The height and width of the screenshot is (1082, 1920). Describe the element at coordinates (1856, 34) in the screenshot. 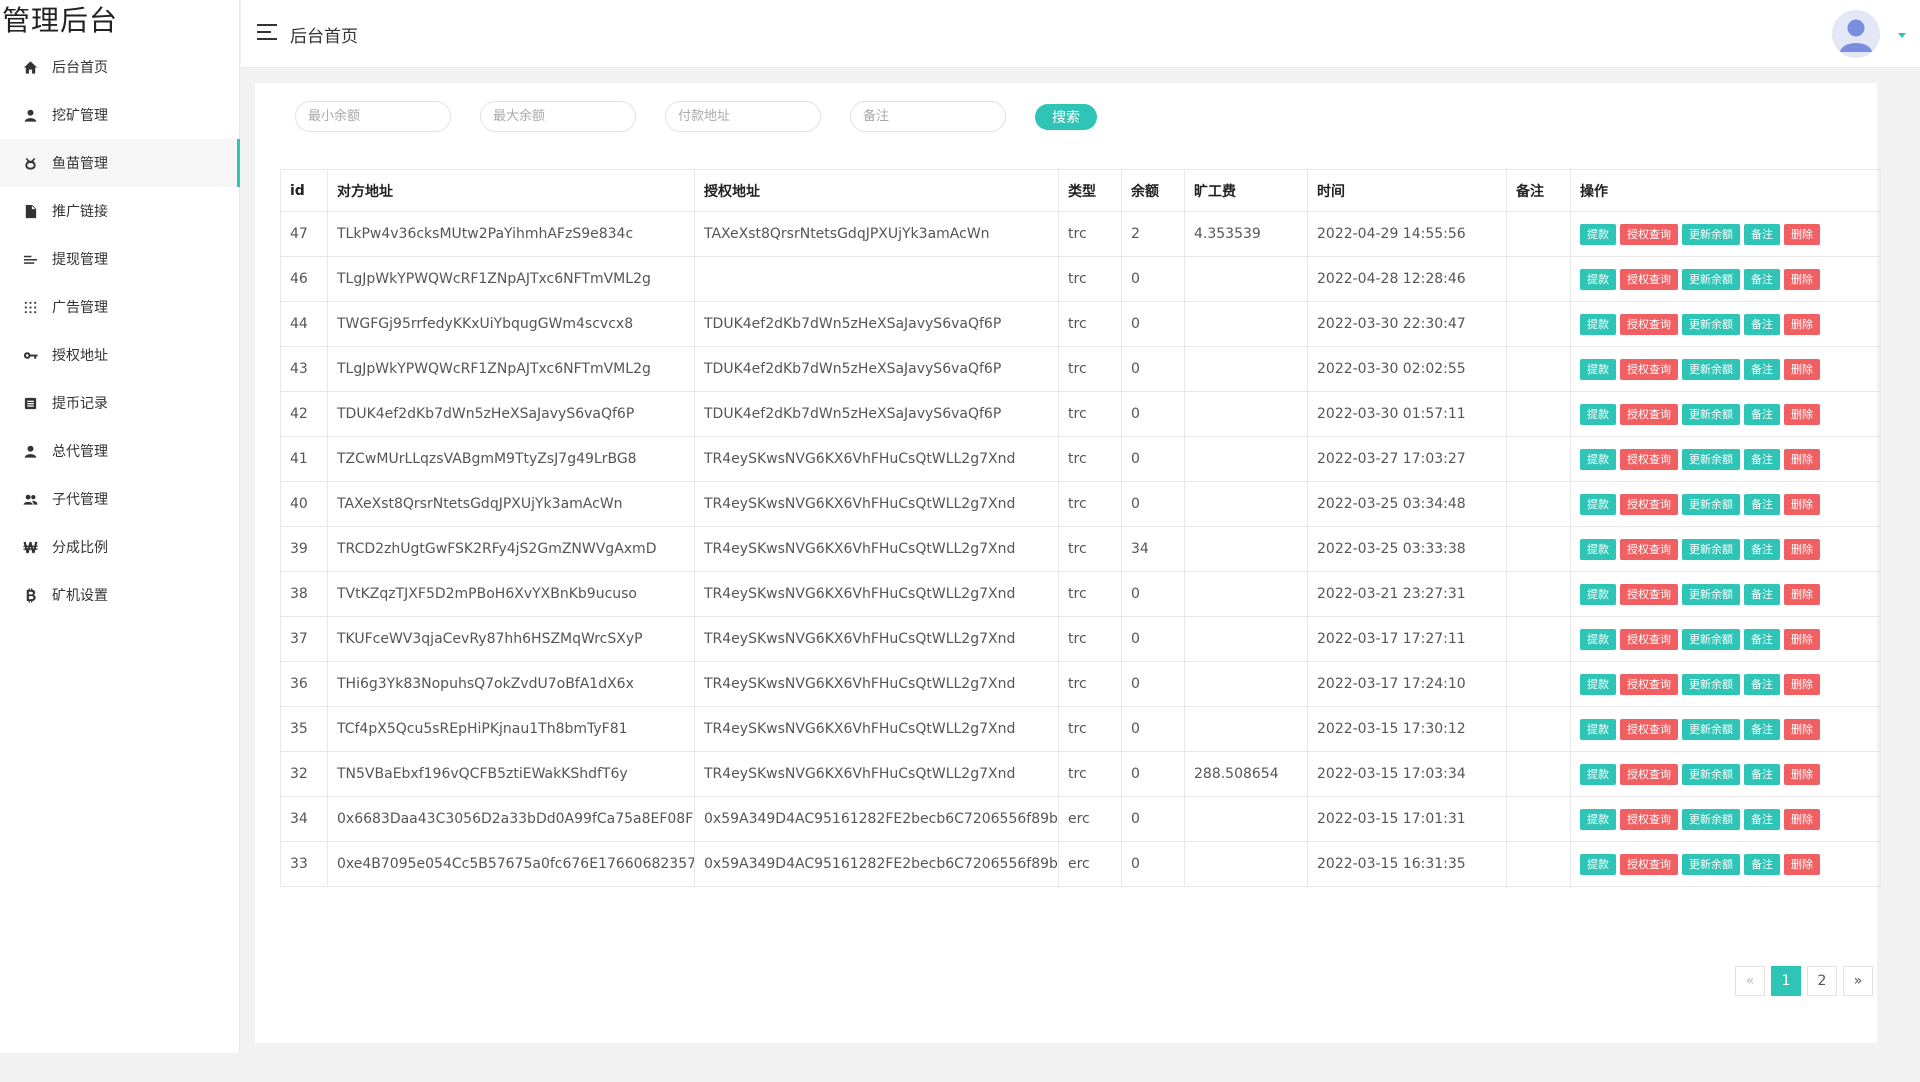

I see `avatar` at that location.